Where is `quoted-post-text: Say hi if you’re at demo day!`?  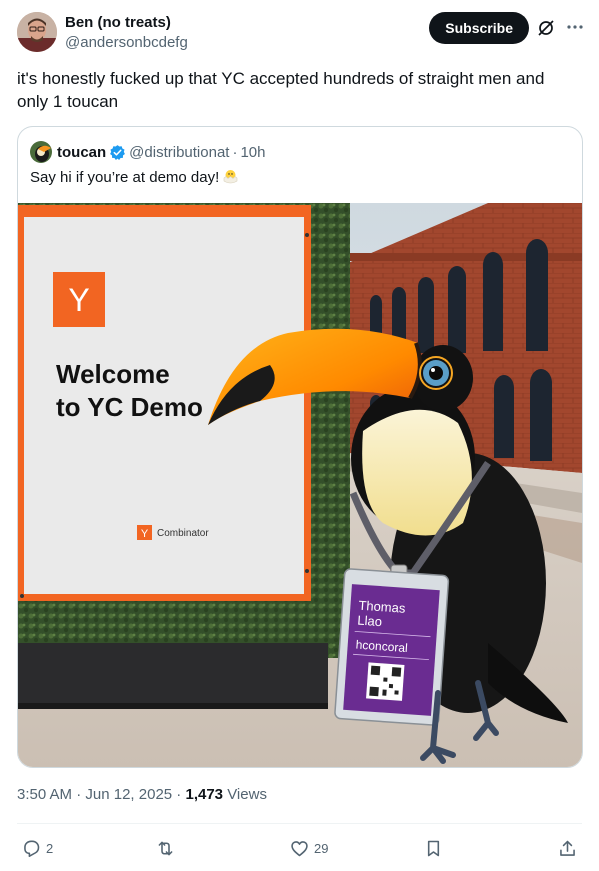 quoted-post-text: Say hi if you’re at demo day! is located at coordinates (134, 178).